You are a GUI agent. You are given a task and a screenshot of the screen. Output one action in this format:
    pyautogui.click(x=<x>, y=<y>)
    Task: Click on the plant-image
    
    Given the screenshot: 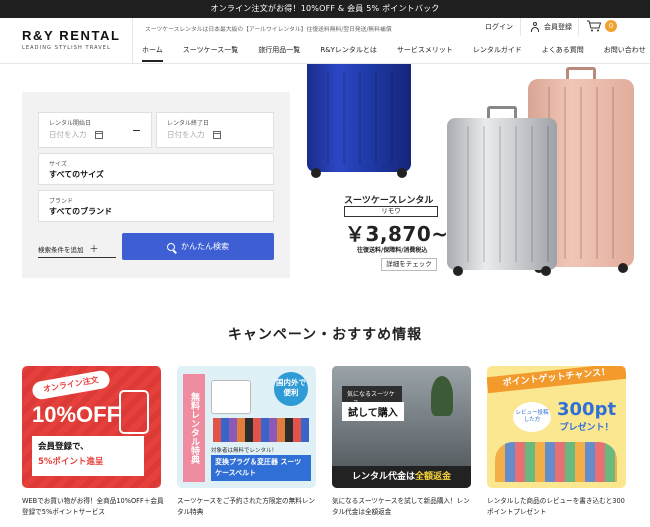 What is the action you would take?
    pyautogui.click(x=442, y=396)
    